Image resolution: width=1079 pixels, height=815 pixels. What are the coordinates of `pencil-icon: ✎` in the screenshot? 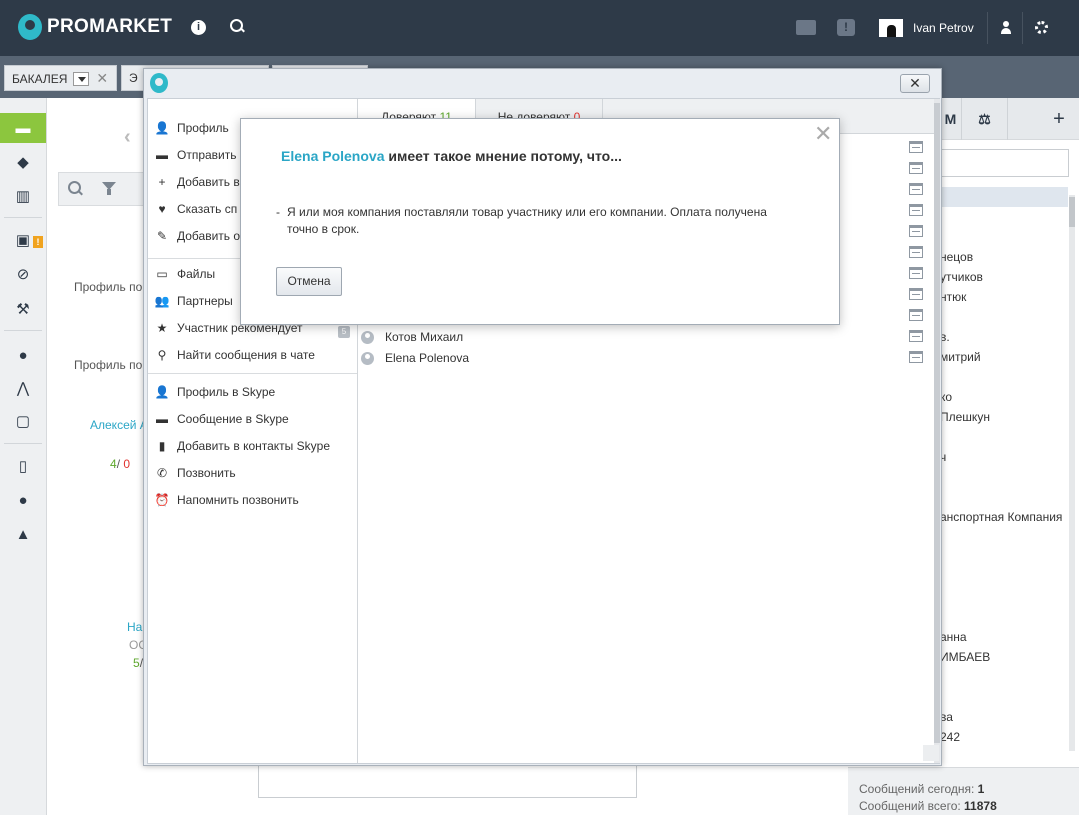 It's located at (162, 236).